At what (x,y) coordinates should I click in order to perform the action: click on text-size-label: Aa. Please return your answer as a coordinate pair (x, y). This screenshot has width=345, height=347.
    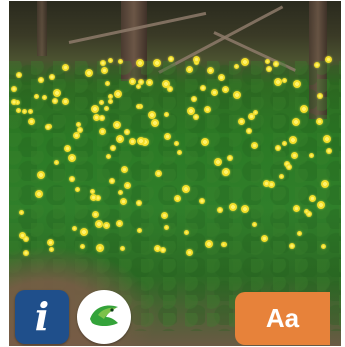
    Looking at the image, I should click on (282, 318).